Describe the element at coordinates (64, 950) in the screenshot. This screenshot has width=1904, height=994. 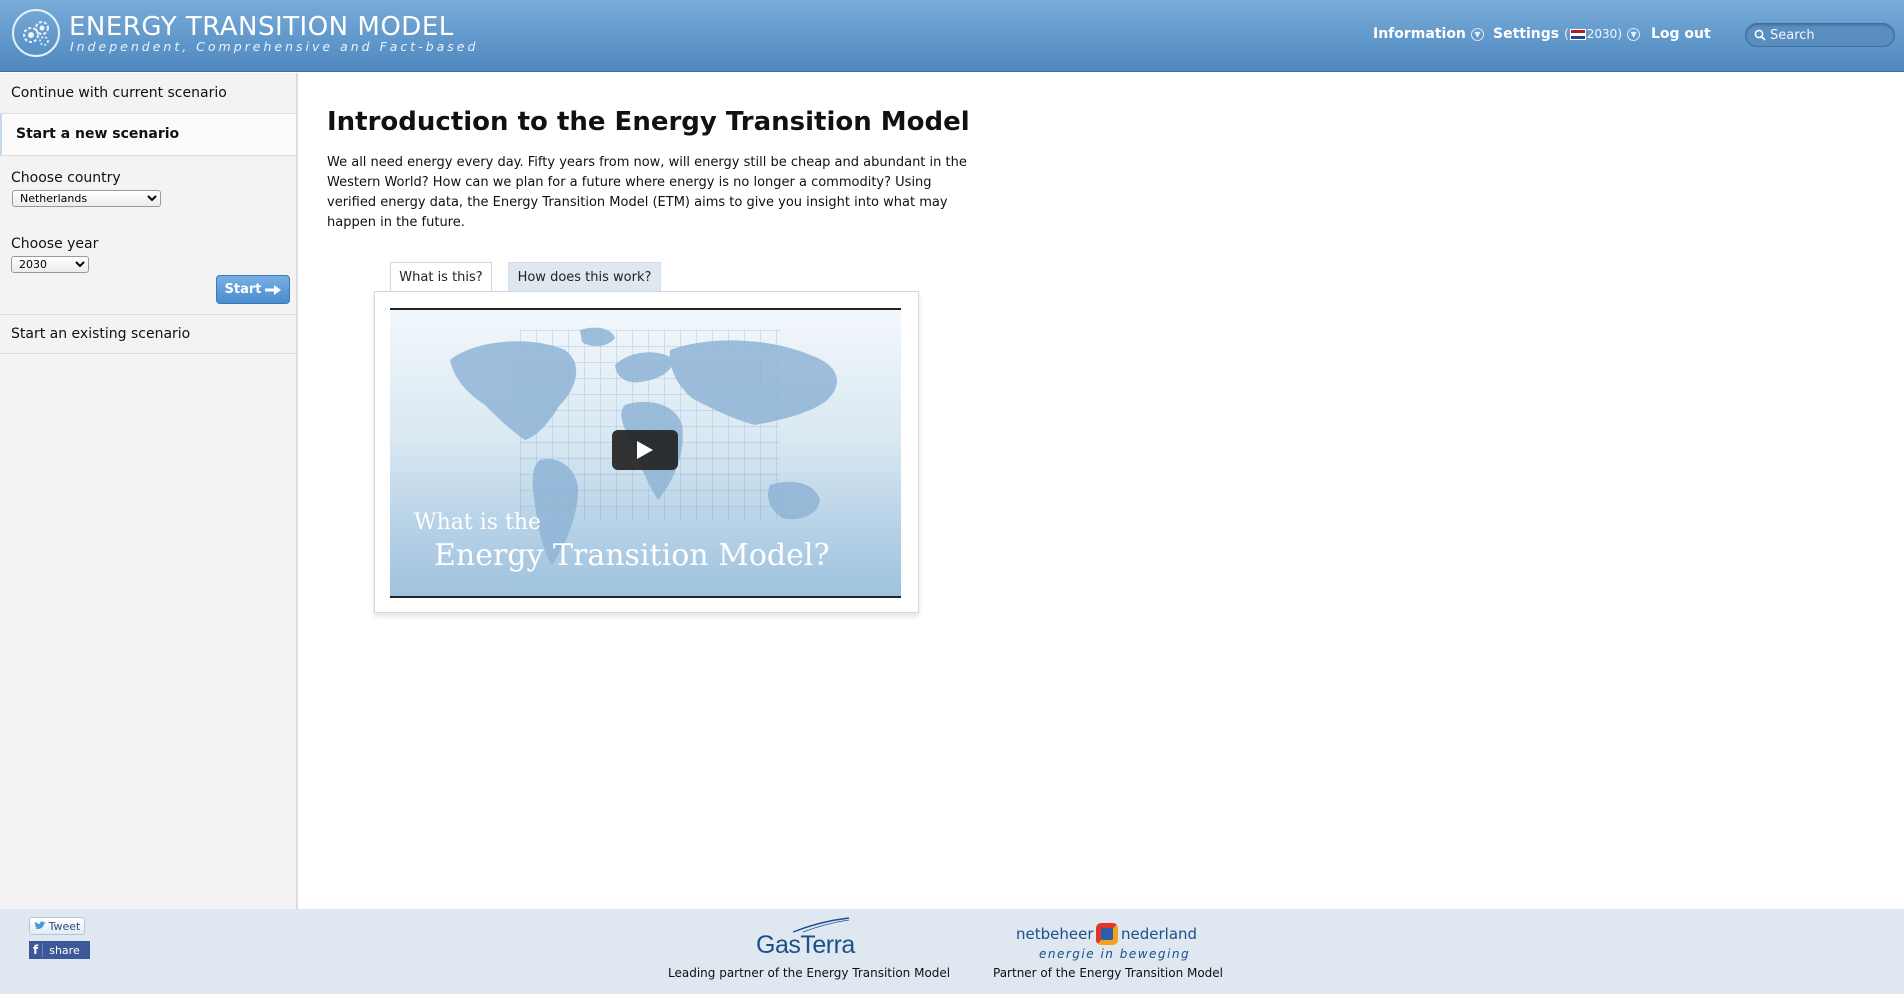
I see `share-label: share` at that location.